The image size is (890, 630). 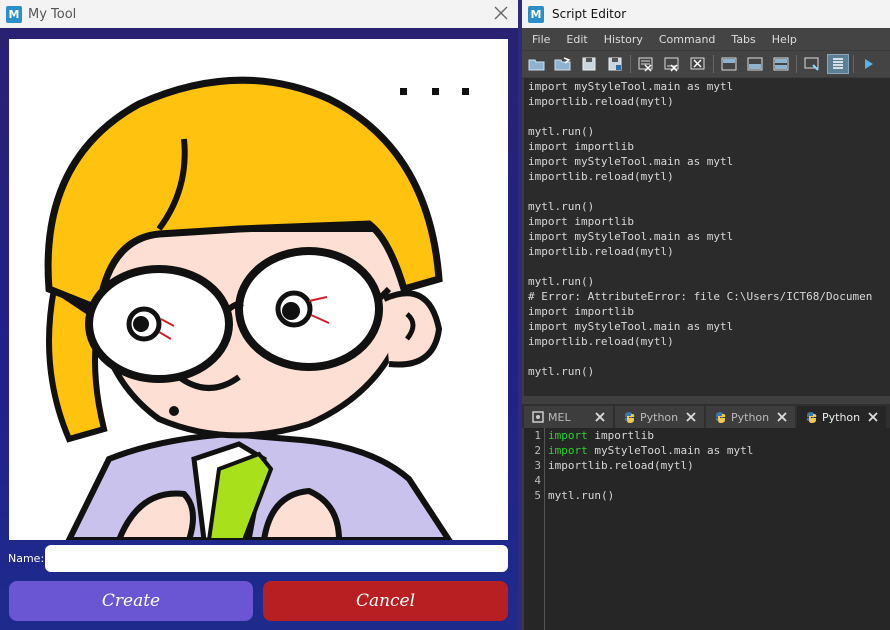 I want to click on show-line-numbers-icon, so click(x=838, y=64).